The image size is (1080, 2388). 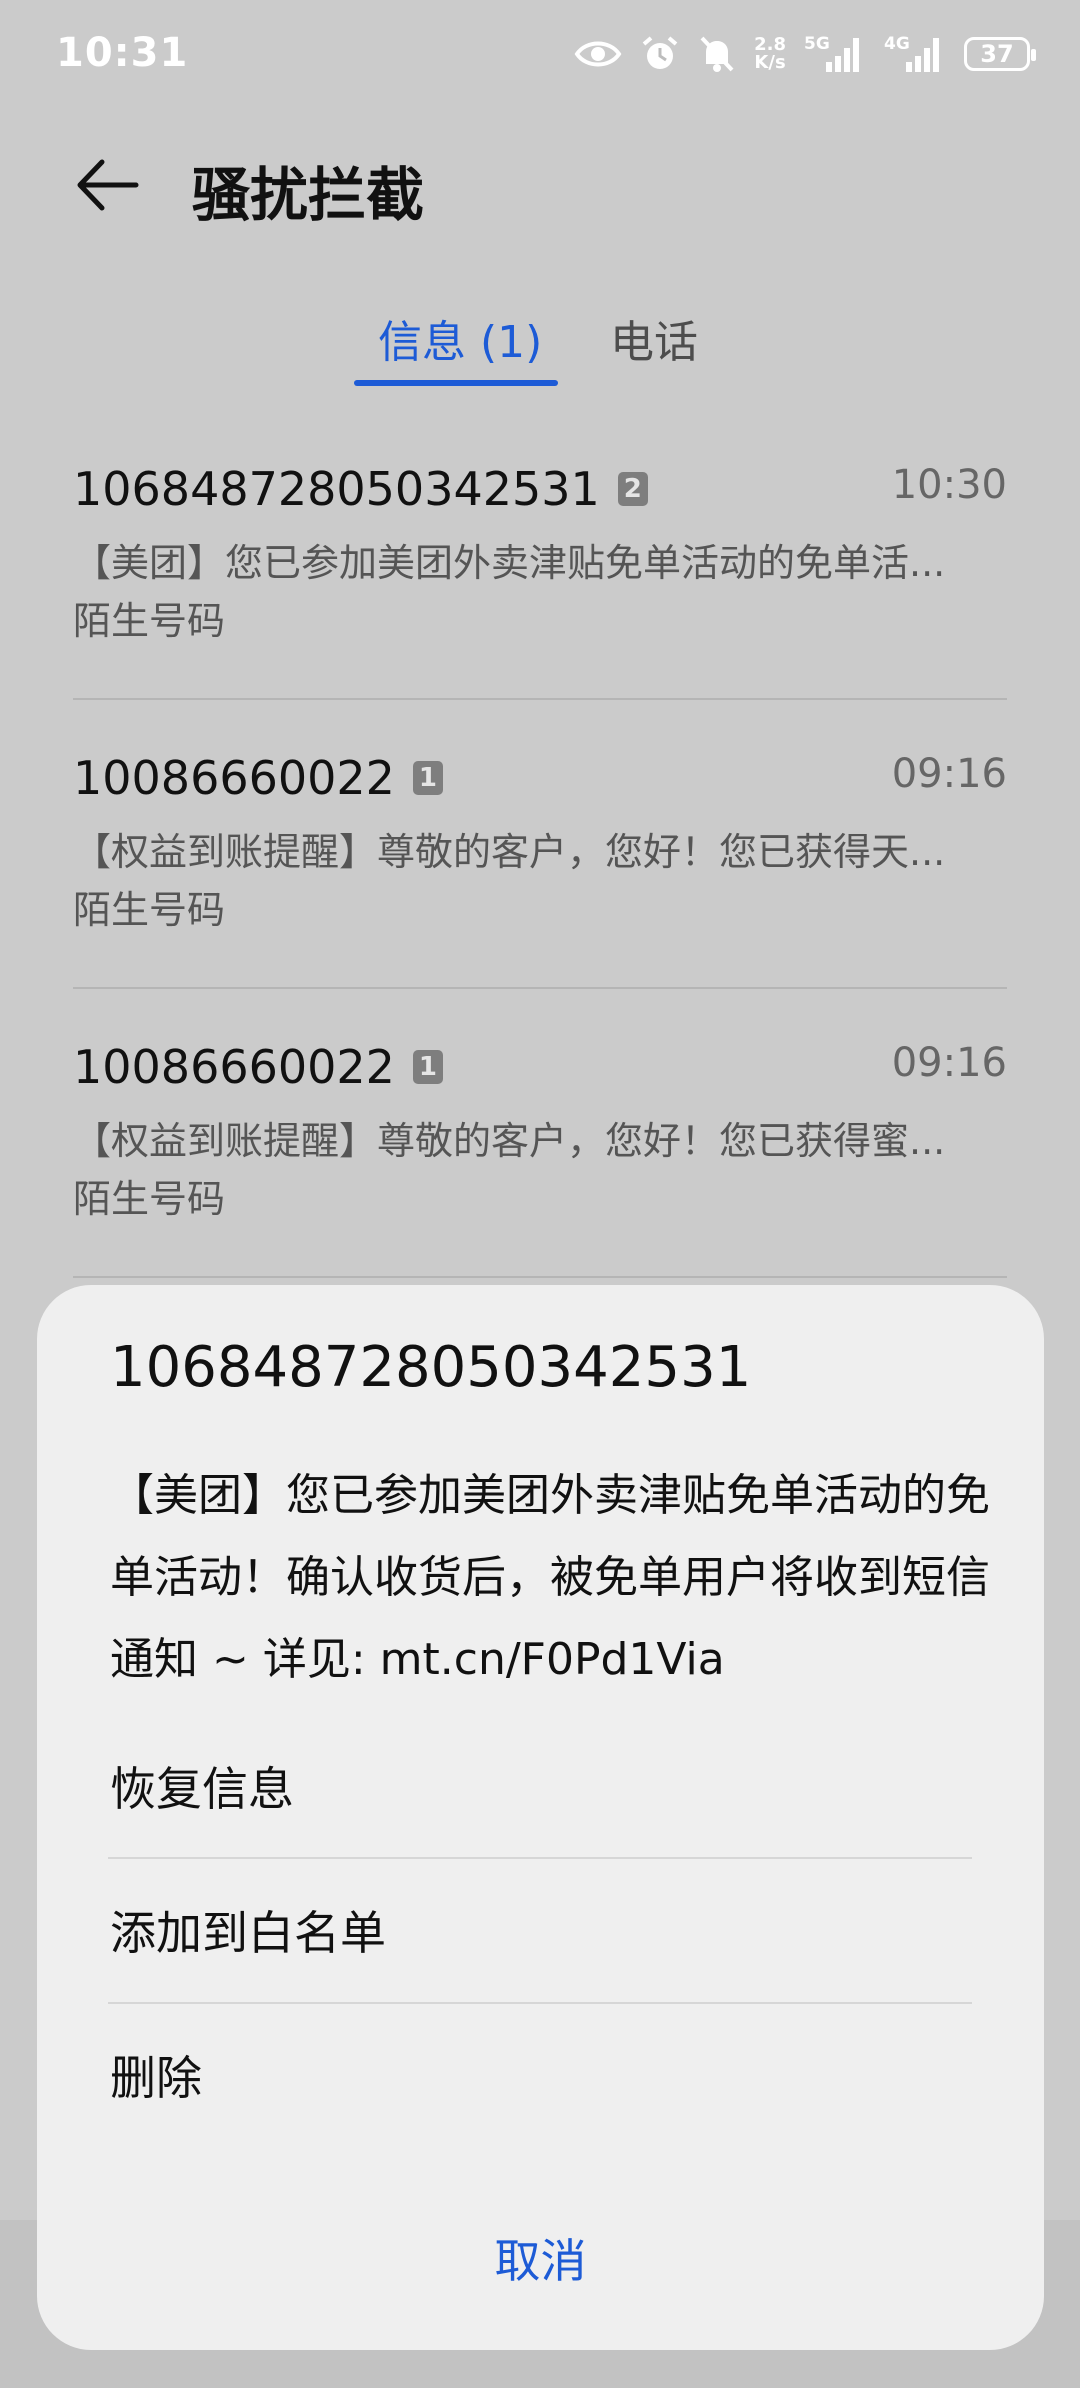 I want to click on message-time: 10:30, so click(x=949, y=485).